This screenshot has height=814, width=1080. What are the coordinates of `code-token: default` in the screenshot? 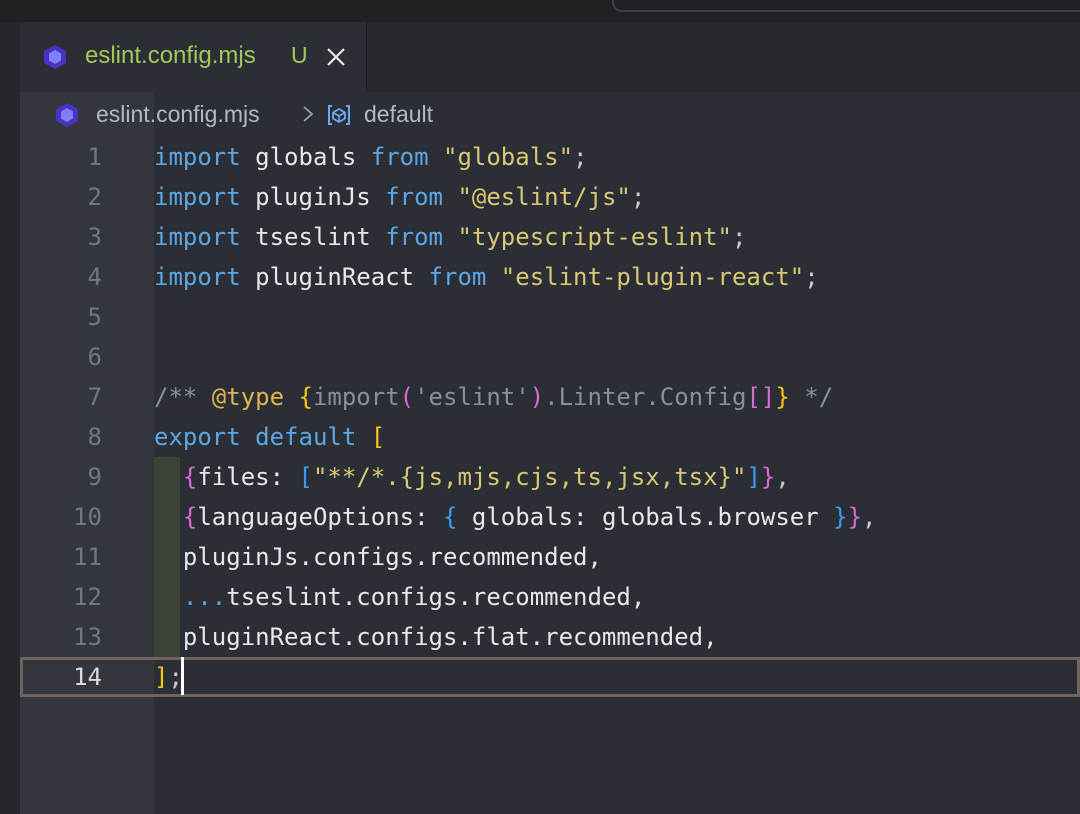 It's located at (306, 437).